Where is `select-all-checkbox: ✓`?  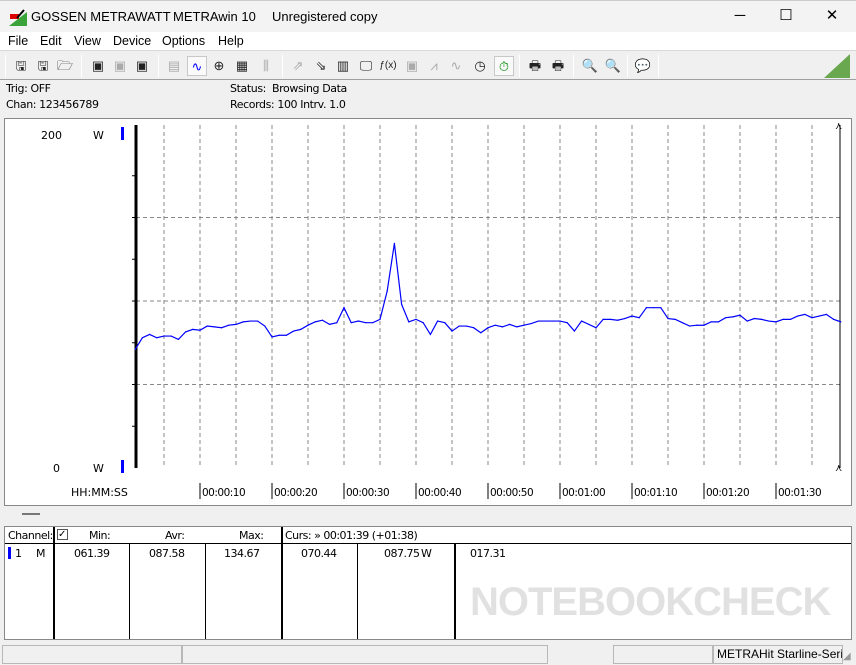 select-all-checkbox: ✓ is located at coordinates (62, 534).